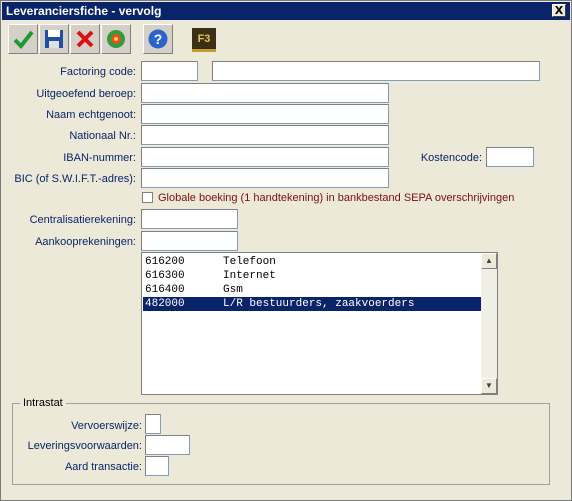 This screenshot has width=572, height=501. What do you see at coordinates (91, 115) in the screenshot?
I see `echtgenoot-label: Naam echtgenoot:` at bounding box center [91, 115].